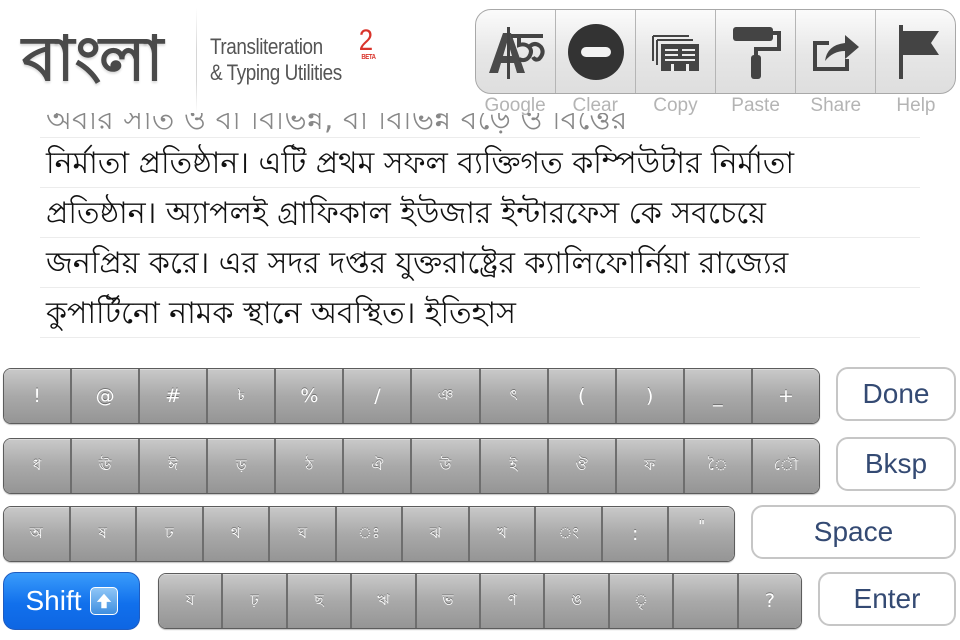 This screenshot has height=640, width=960. What do you see at coordinates (887, 599) in the screenshot?
I see `enter-button: Enter` at bounding box center [887, 599].